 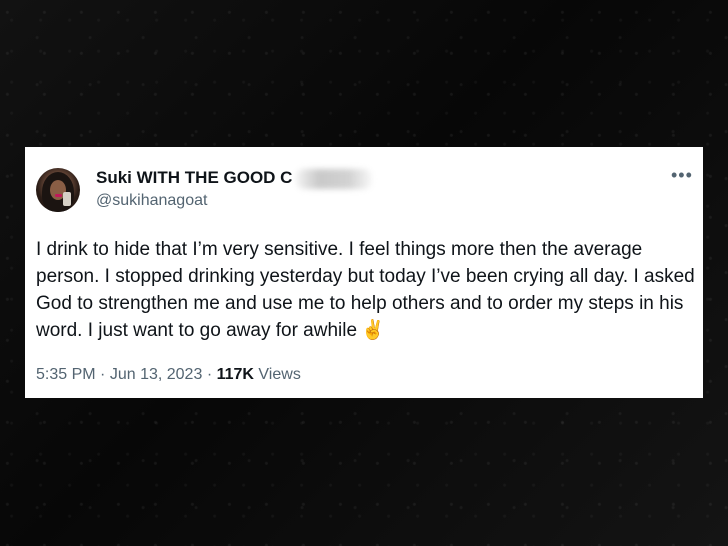 I want to click on views-count: 117K, so click(x=235, y=374).